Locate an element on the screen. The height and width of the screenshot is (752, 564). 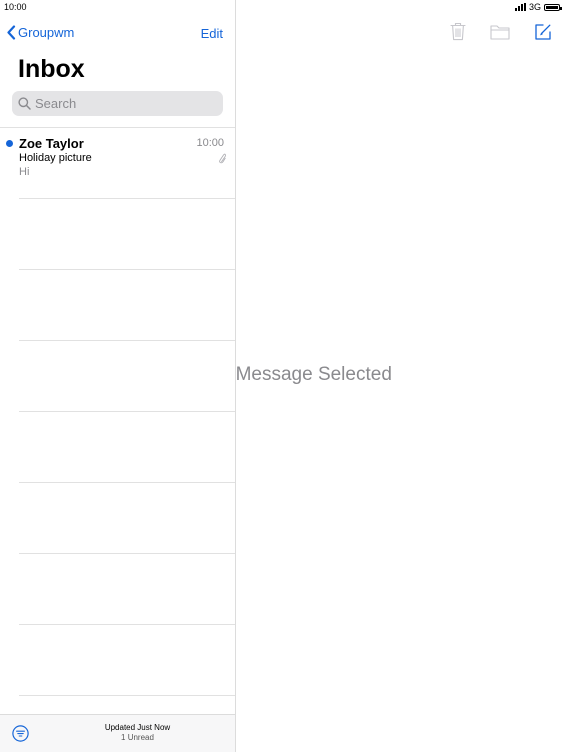
message-row: Zoe Taylor 10:00 Holiday picture Hi is located at coordinates (117, 163).